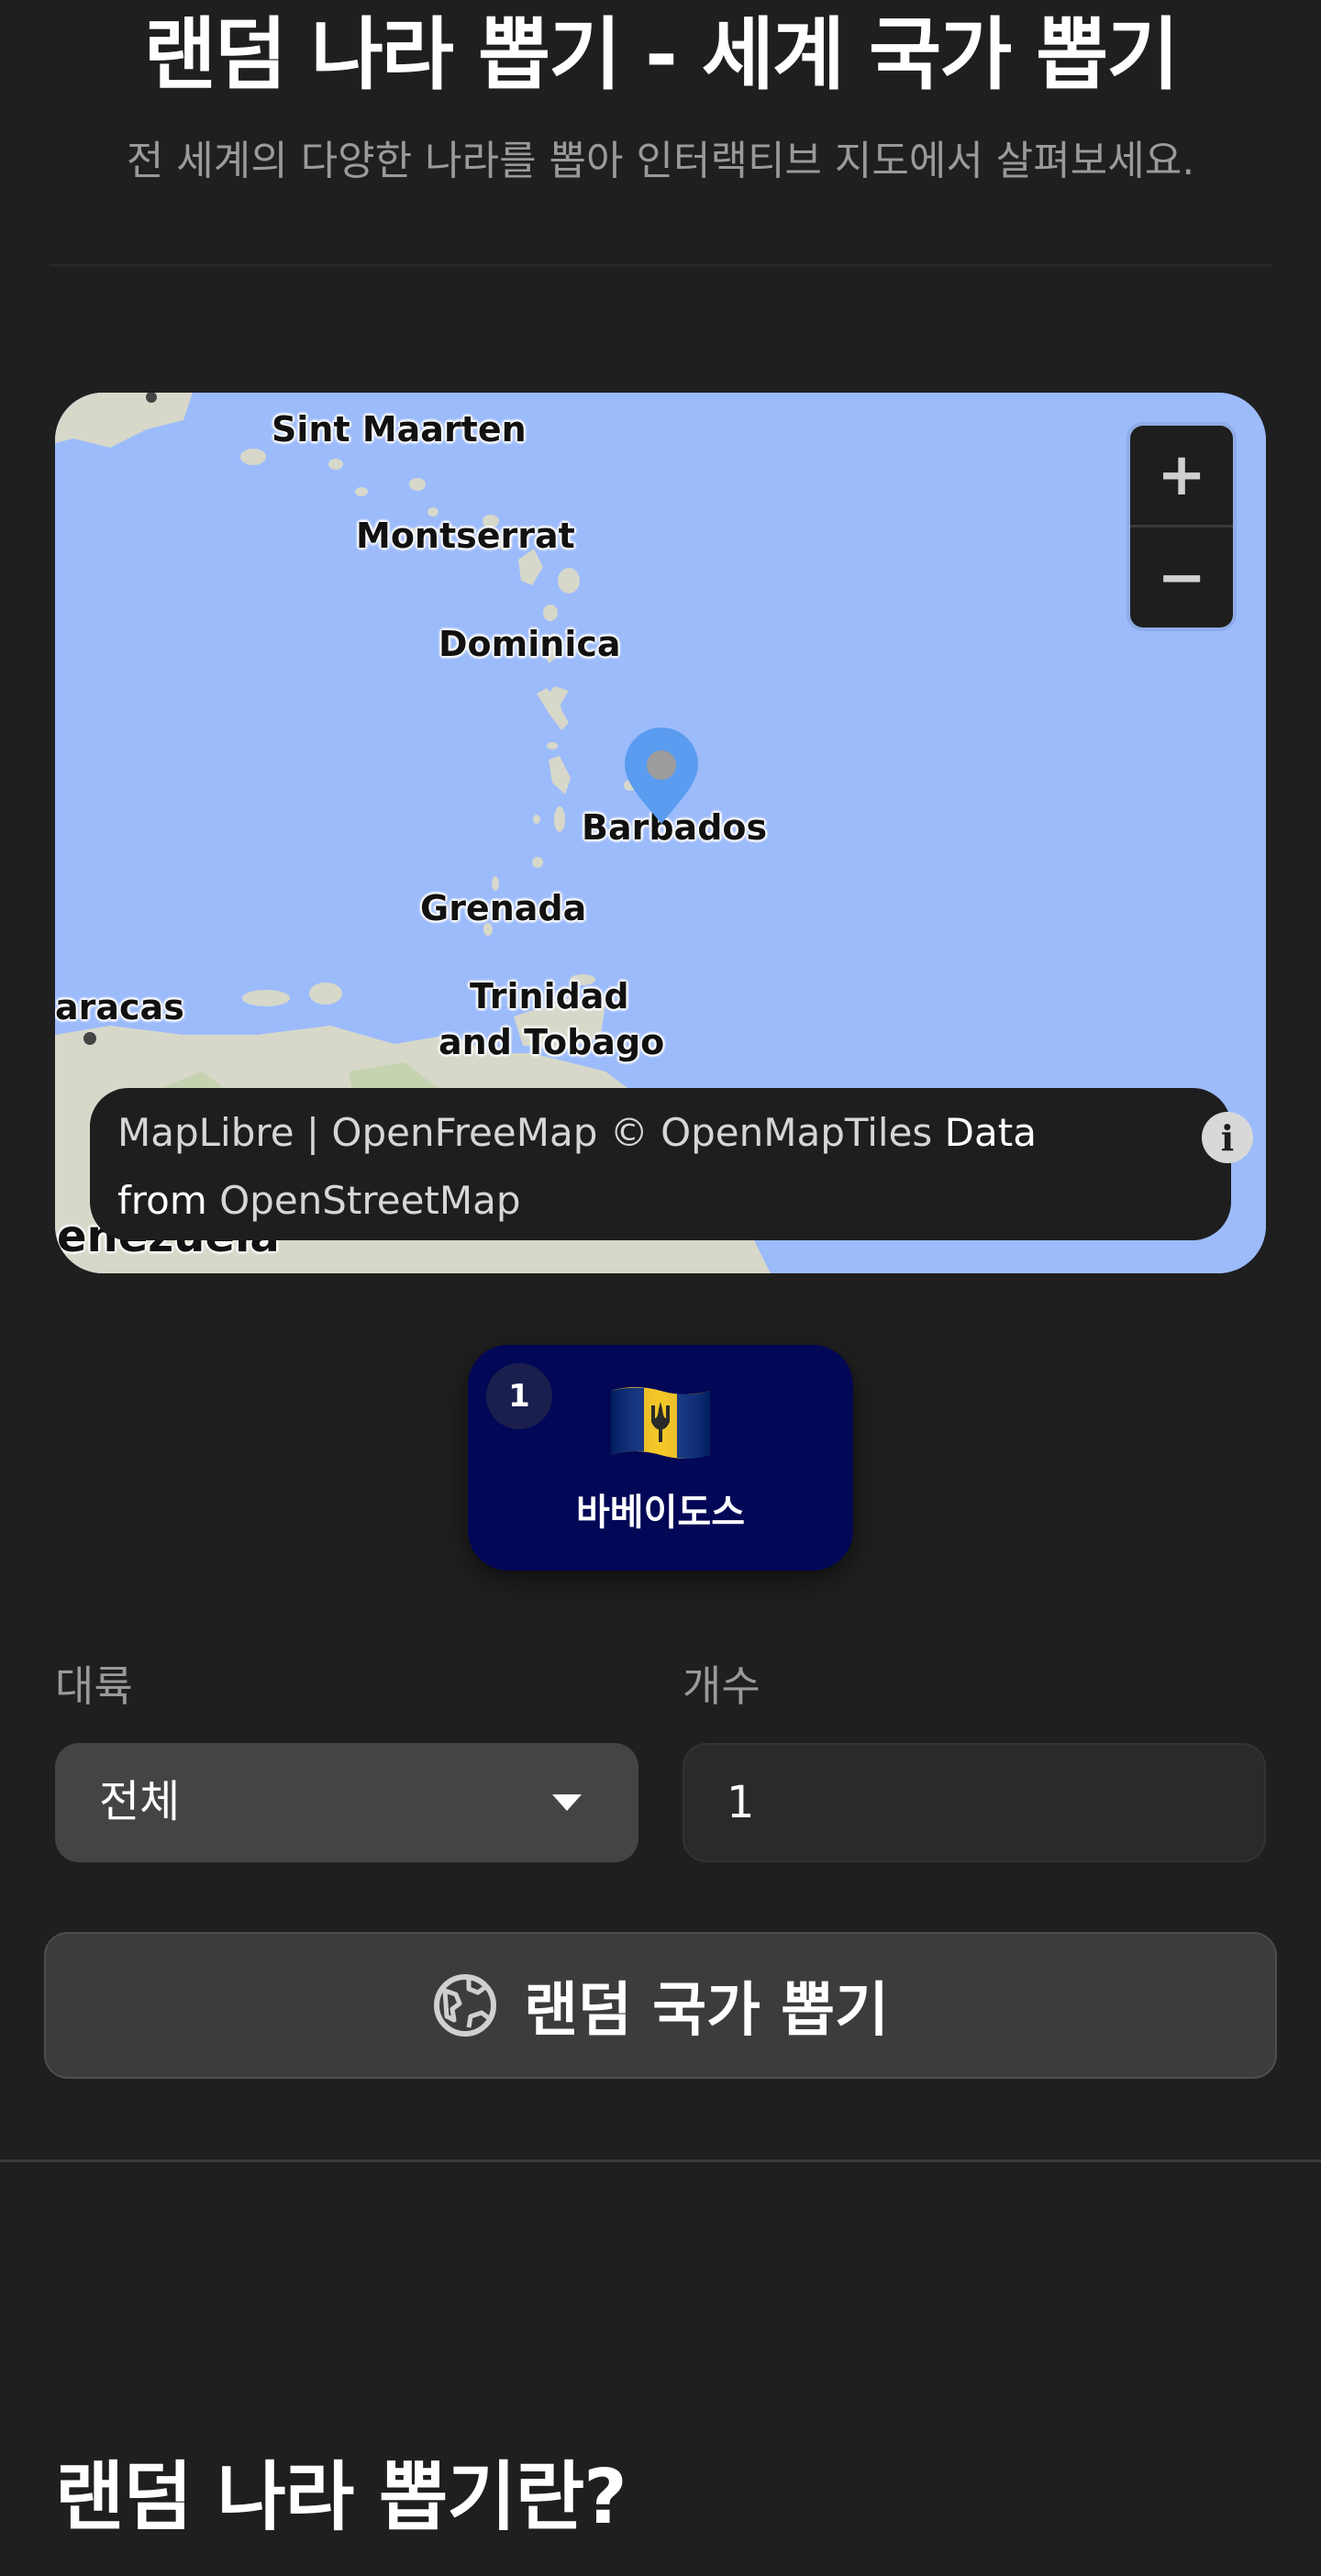  Describe the element at coordinates (629, 1132) in the screenshot. I see `copyright-symbol: ©` at that location.